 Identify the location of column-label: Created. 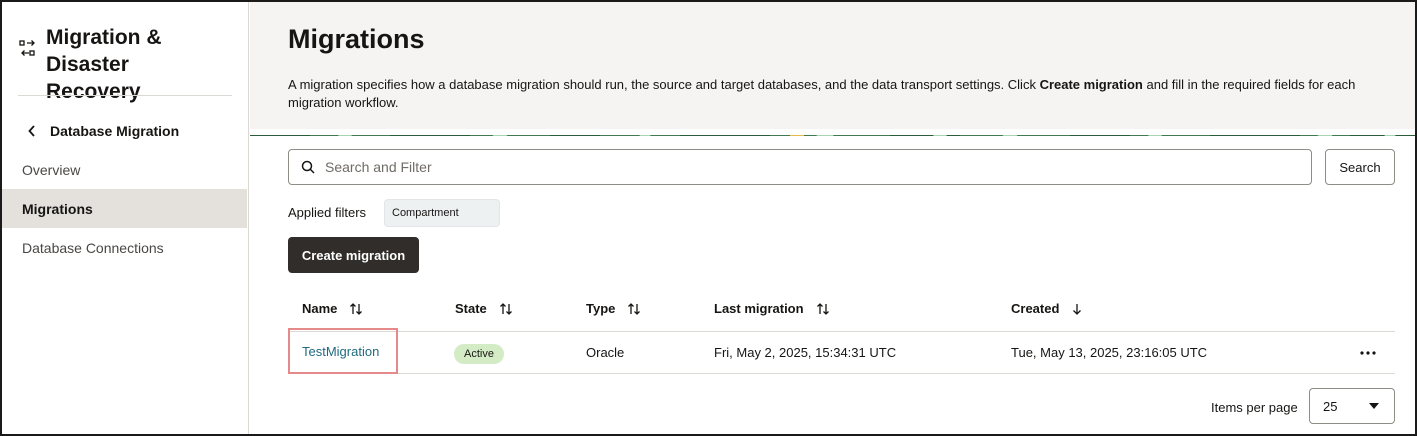
(1035, 308).